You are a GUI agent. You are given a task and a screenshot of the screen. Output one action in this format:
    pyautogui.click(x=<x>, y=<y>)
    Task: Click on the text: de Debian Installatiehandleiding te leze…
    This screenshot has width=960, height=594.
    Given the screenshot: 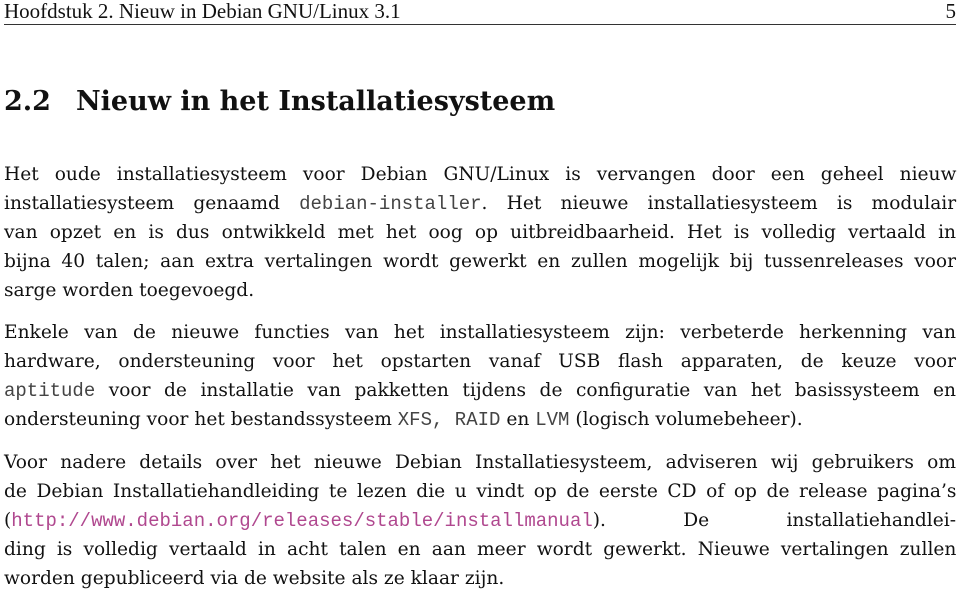 What is the action you would take?
    pyautogui.click(x=480, y=491)
    